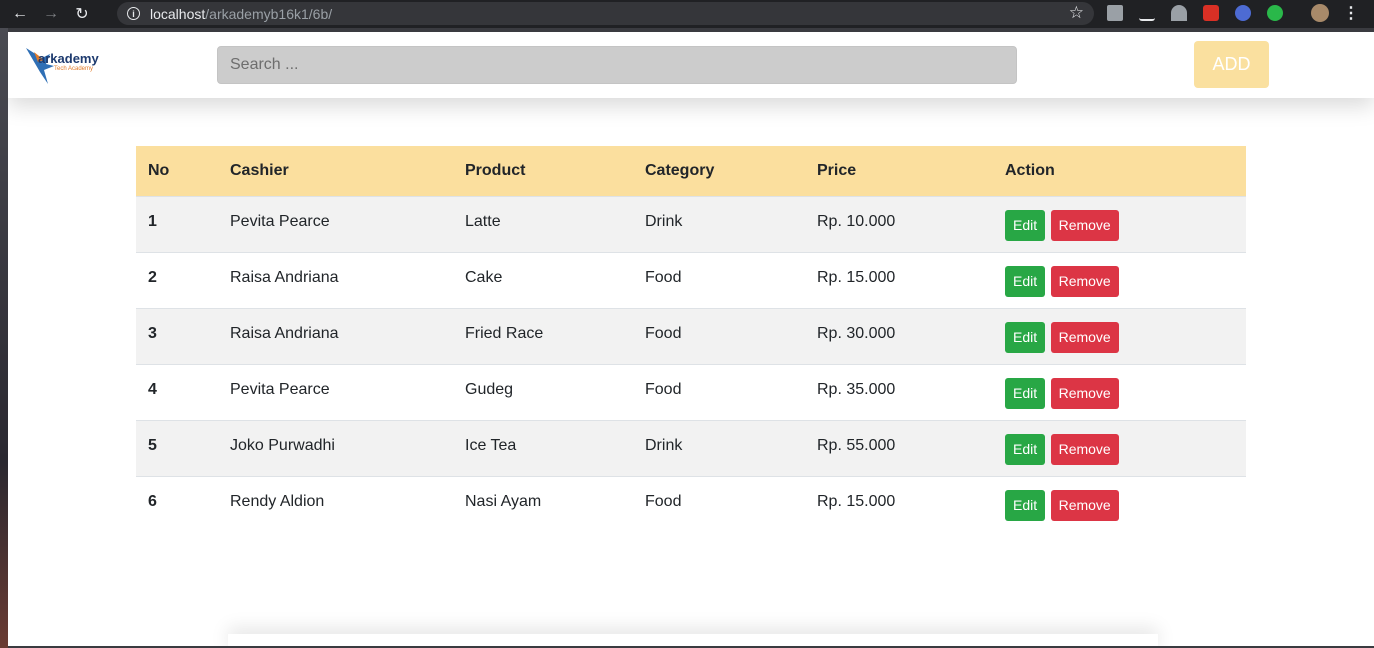 This screenshot has width=1374, height=648. Describe the element at coordinates (152, 389) in the screenshot. I see `cell-no: 4` at that location.